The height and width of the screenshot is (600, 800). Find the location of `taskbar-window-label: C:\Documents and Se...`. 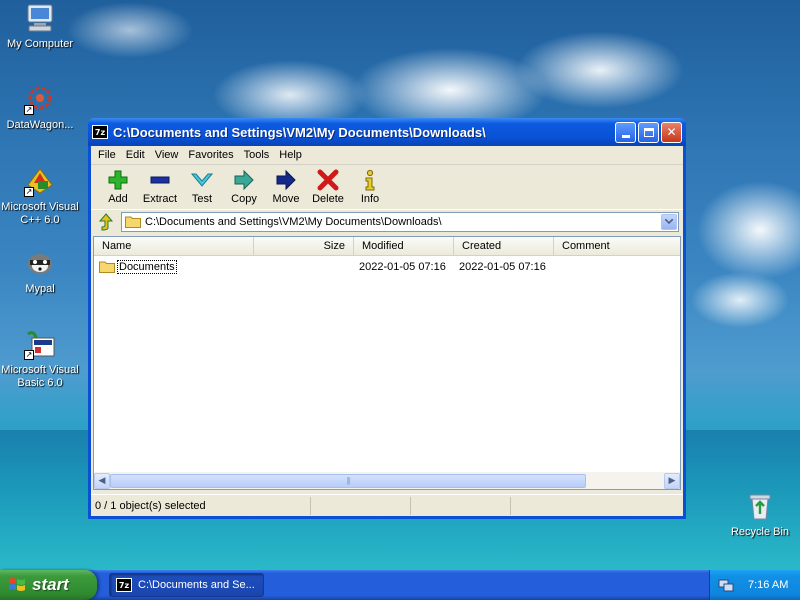

taskbar-window-label: C:\Documents and Se... is located at coordinates (196, 585).